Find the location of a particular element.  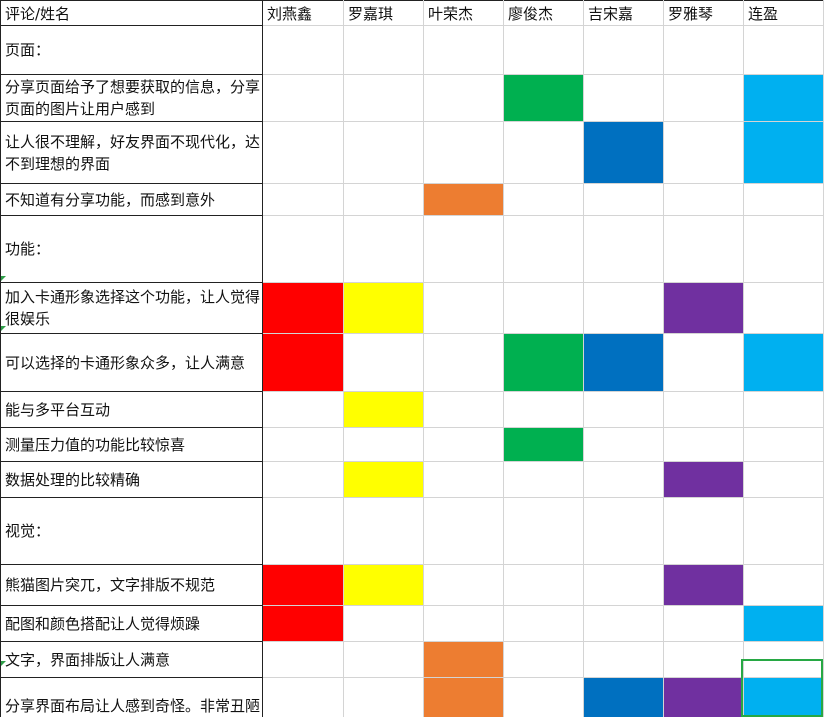

header-name-cell: 罗雅琴 is located at coordinates (703, 13).